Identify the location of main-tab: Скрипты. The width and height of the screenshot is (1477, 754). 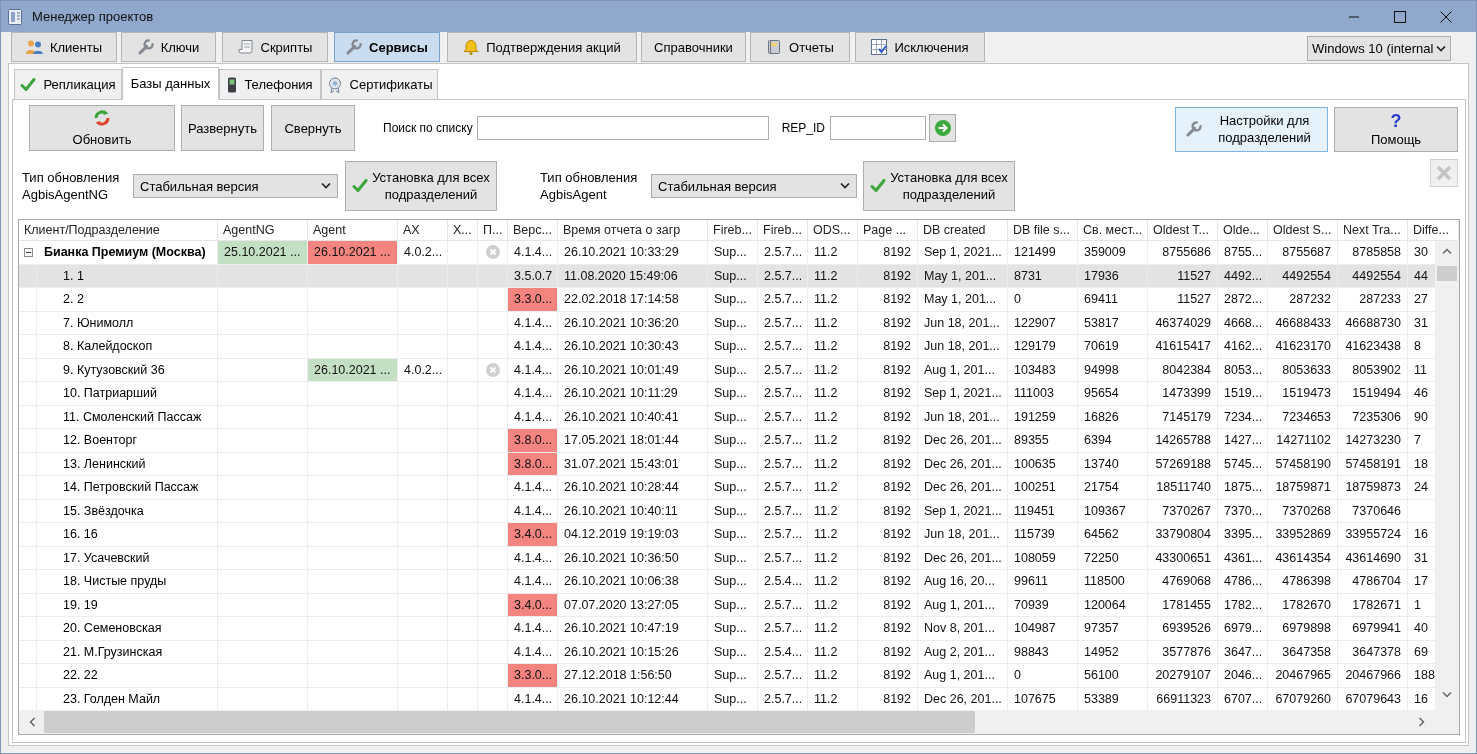
(275, 47).